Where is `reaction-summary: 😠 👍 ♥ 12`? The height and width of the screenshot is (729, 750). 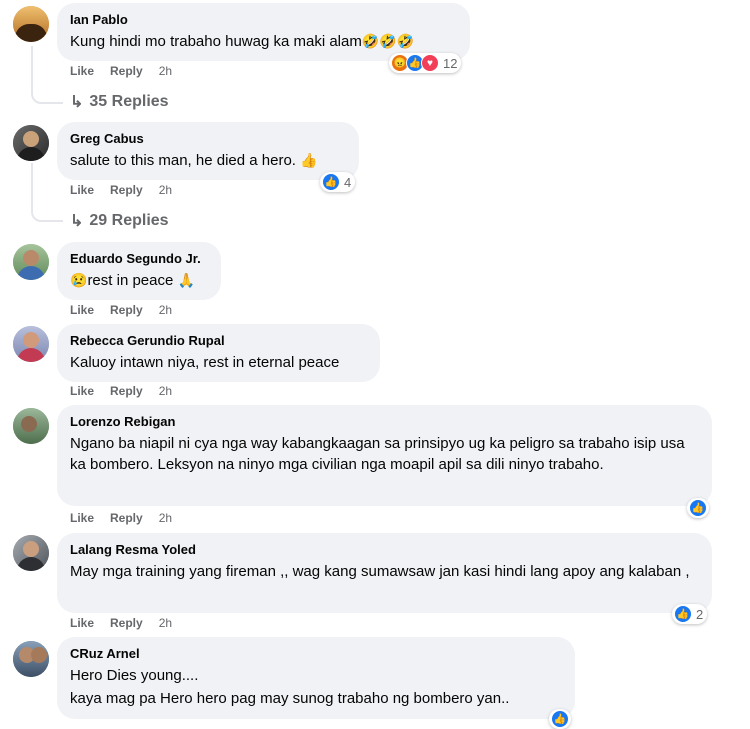
reaction-summary: 😠 👍 ♥ 12 is located at coordinates (425, 63).